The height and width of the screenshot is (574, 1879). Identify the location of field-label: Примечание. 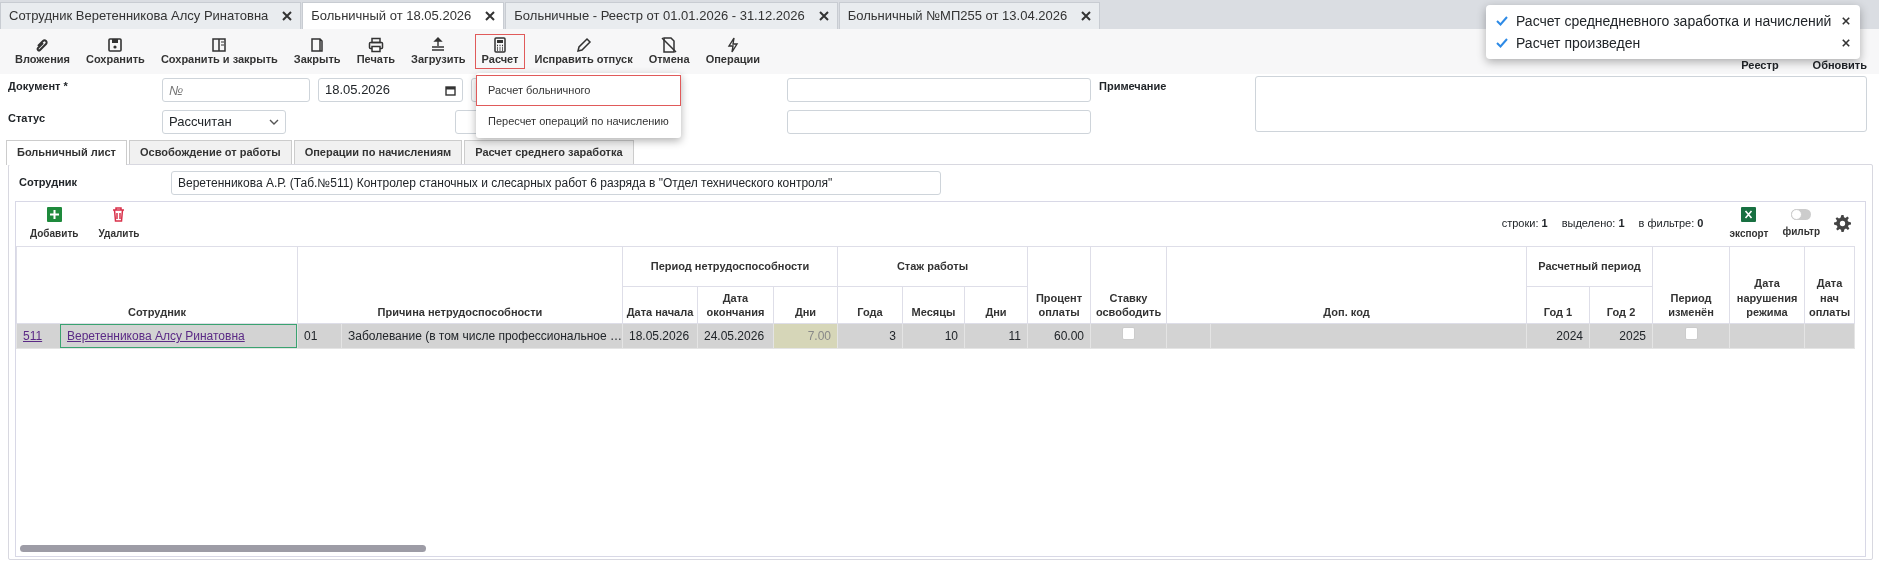
(1133, 86).